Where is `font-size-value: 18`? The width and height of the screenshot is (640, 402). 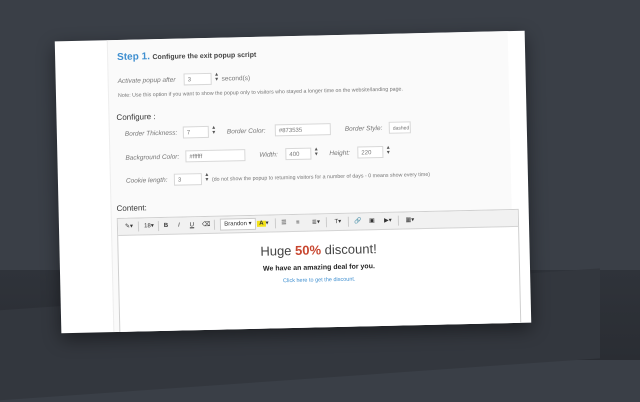 font-size-value: 18 is located at coordinates (147, 226).